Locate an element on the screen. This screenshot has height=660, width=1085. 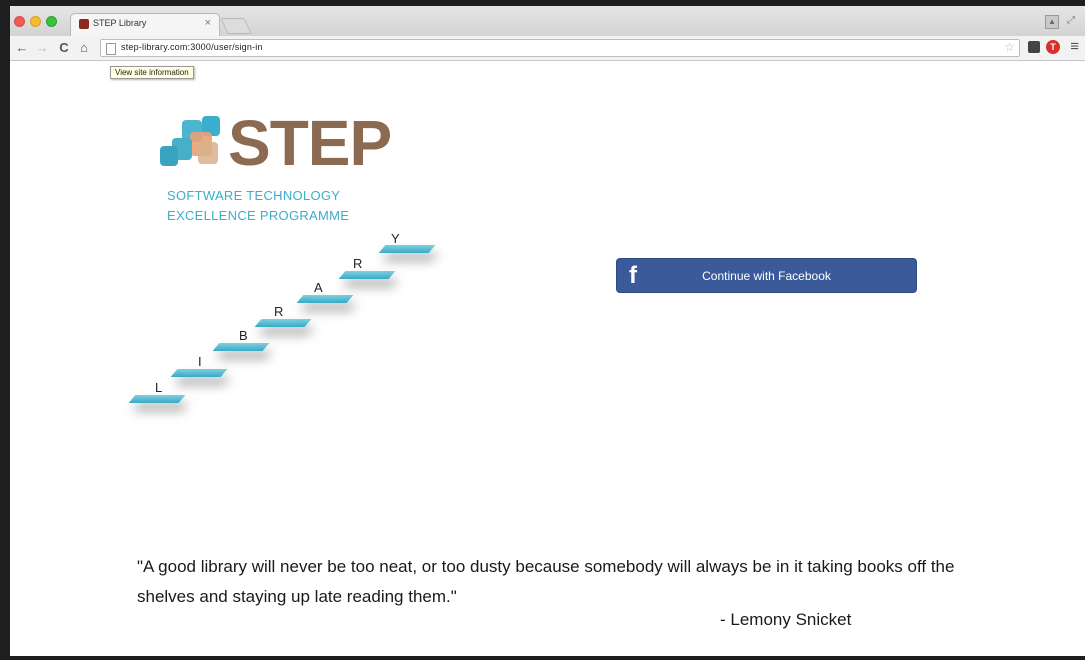
profile-icon: ▲ is located at coordinates (1052, 22).